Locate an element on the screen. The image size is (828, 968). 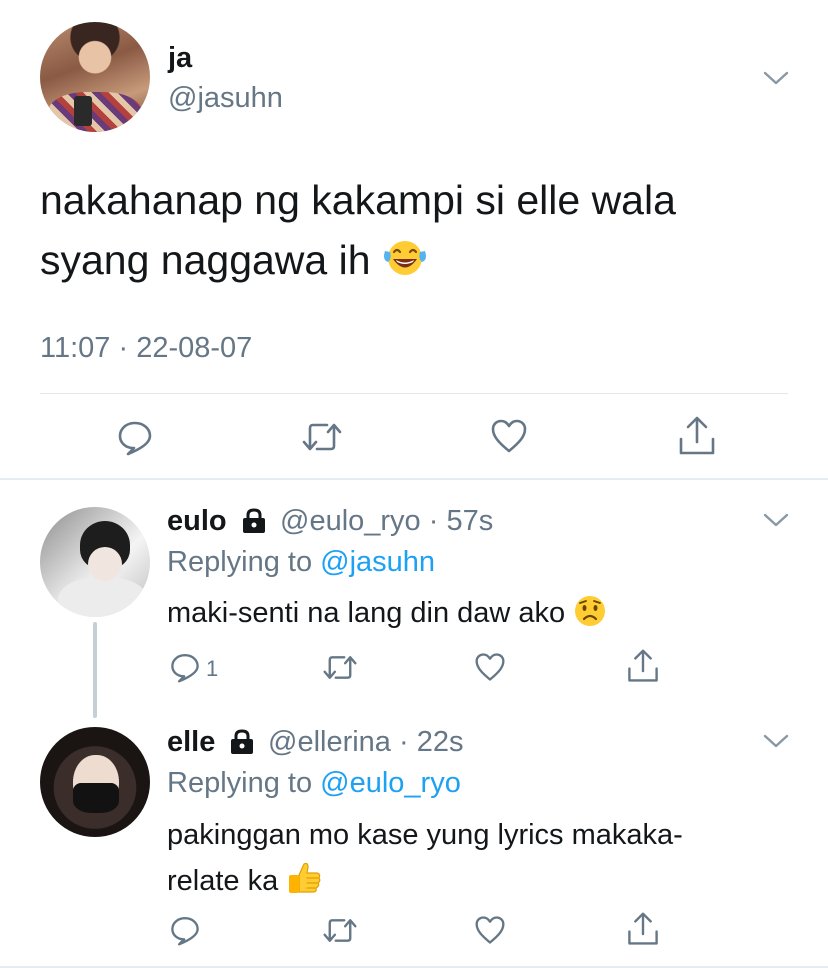
reply-text-content: maki-senti na lang din daw ako is located at coordinates (366, 613).